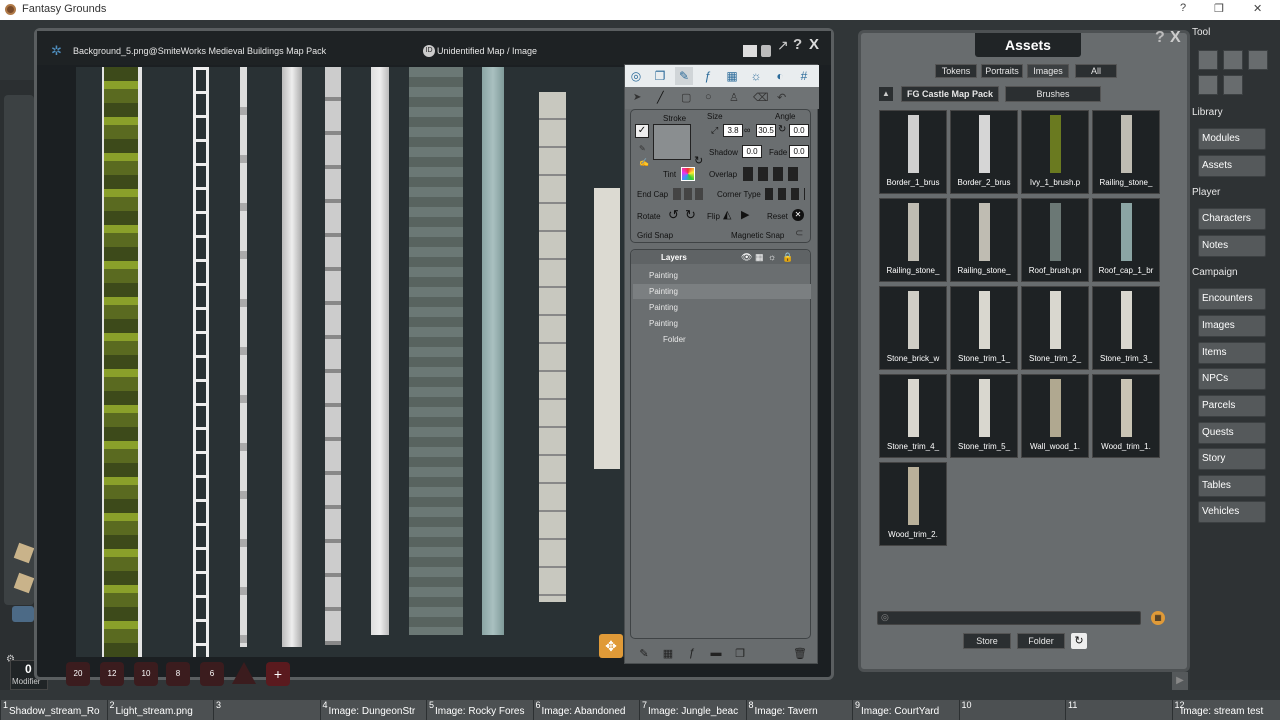  I want to click on move-tool-icon: ✥, so click(611, 646).